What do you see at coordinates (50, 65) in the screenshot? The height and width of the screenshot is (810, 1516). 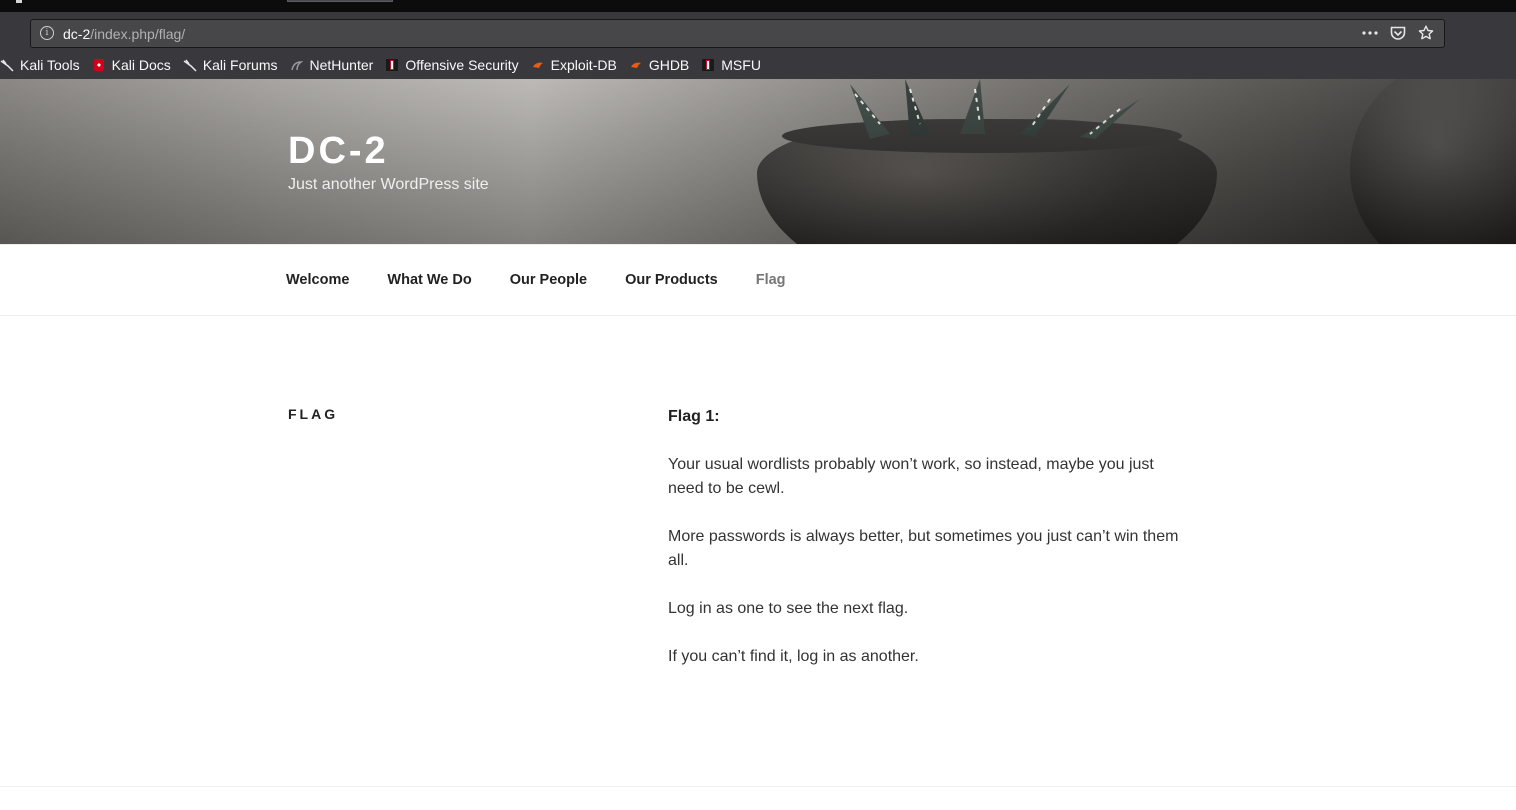 I see `bookmark-label: Kali Tools` at bounding box center [50, 65].